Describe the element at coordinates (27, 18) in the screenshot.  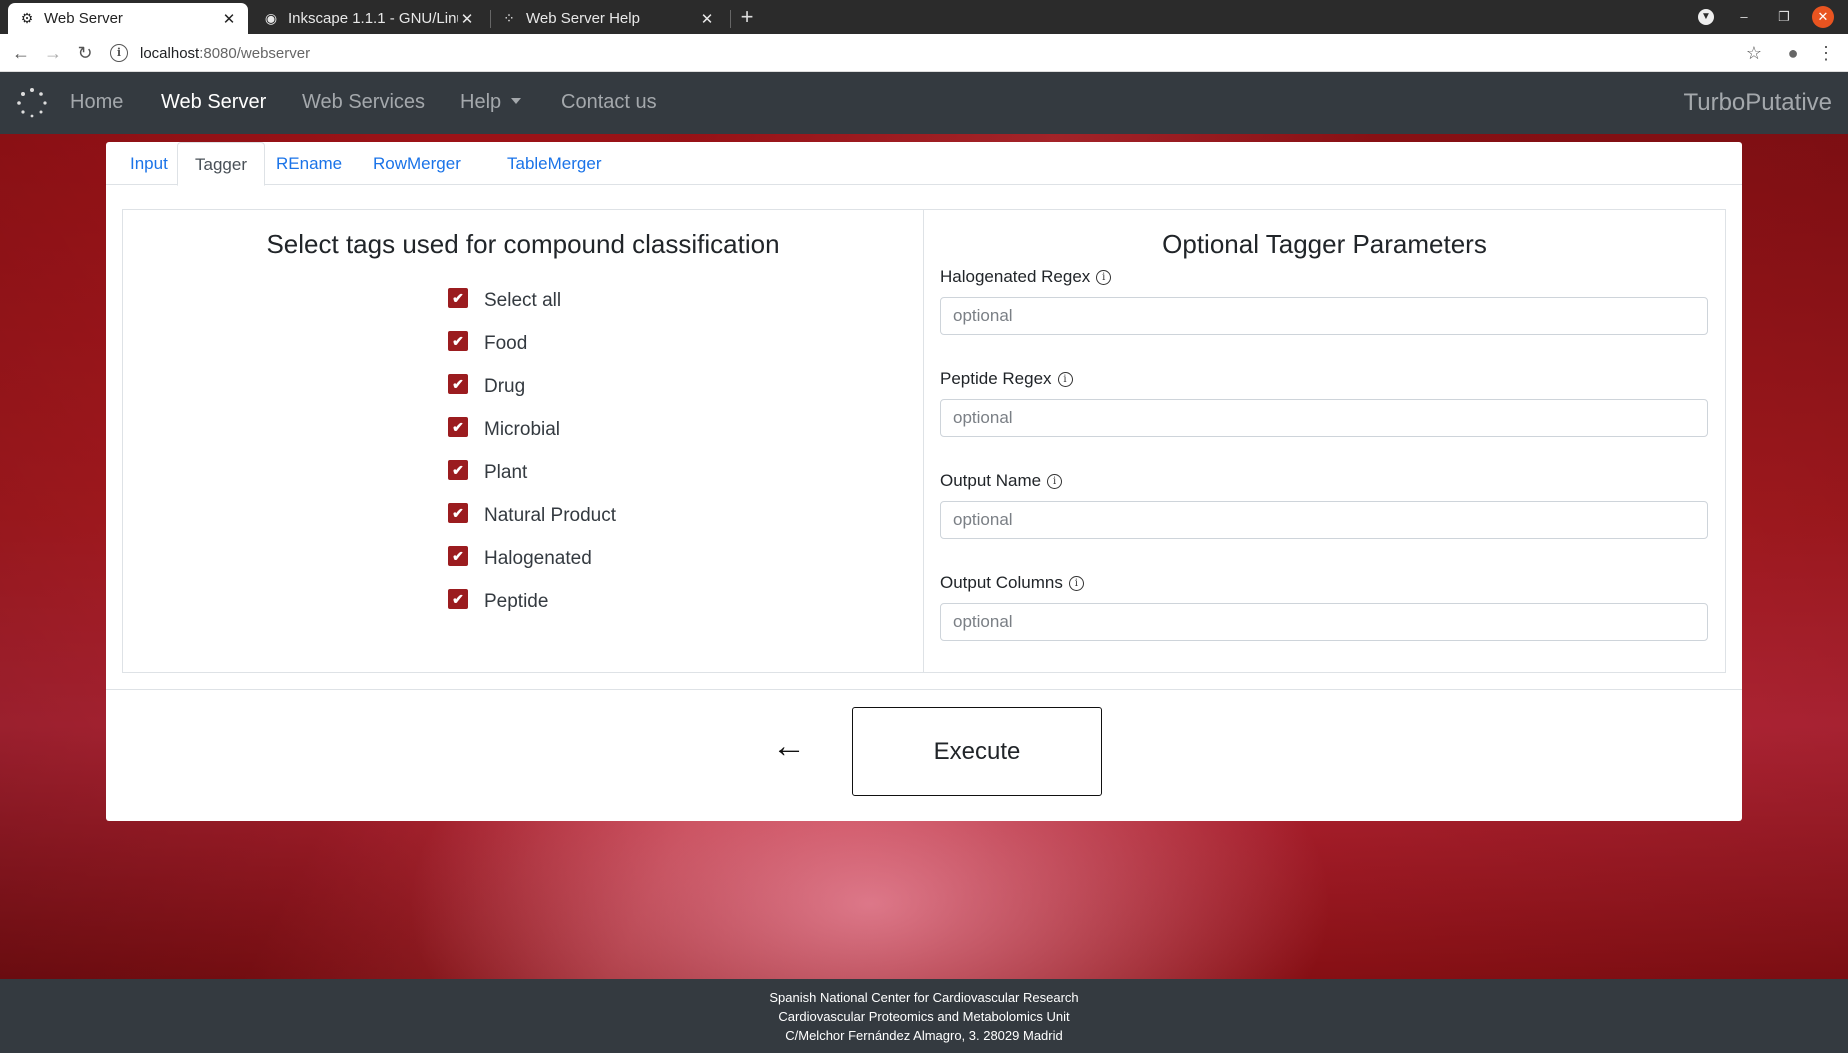
I see `gear-icon: ⚙` at that location.